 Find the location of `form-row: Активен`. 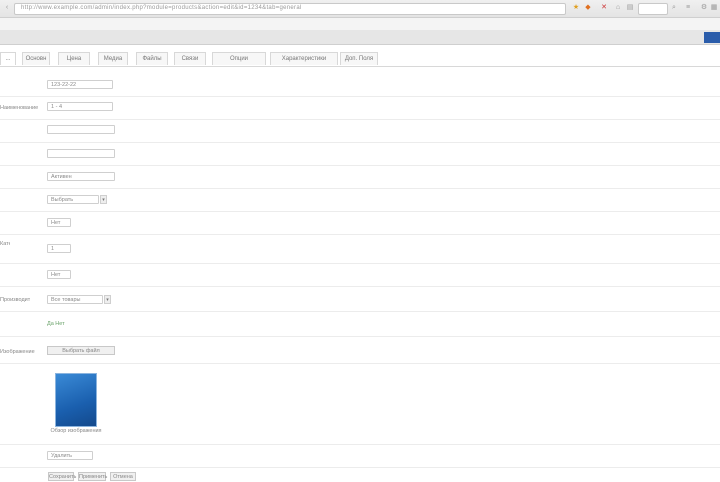

form-row: Активен is located at coordinates (360, 177).